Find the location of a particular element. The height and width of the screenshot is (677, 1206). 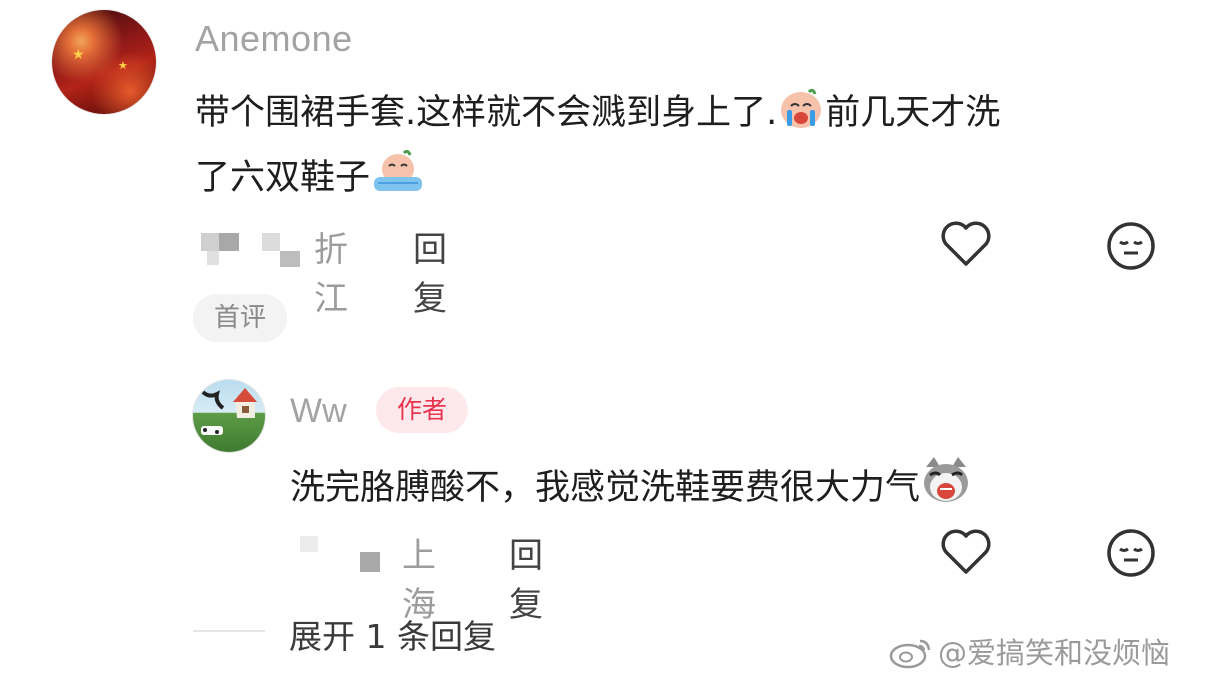

first-comment-badge: 首评 is located at coordinates (240, 318).